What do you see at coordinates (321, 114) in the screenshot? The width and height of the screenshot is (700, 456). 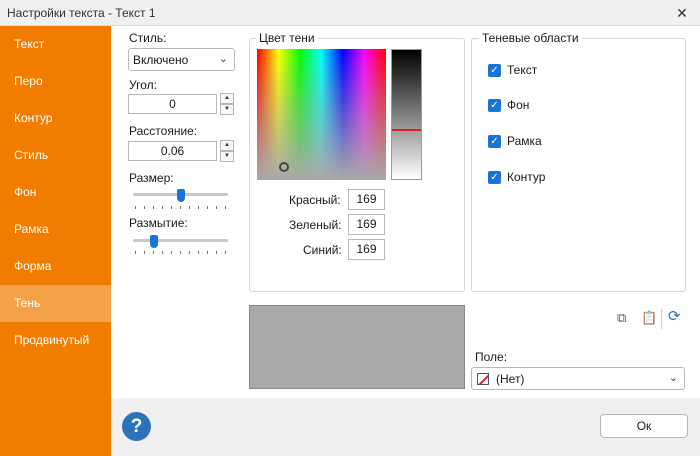 I see `color-spectrum` at bounding box center [321, 114].